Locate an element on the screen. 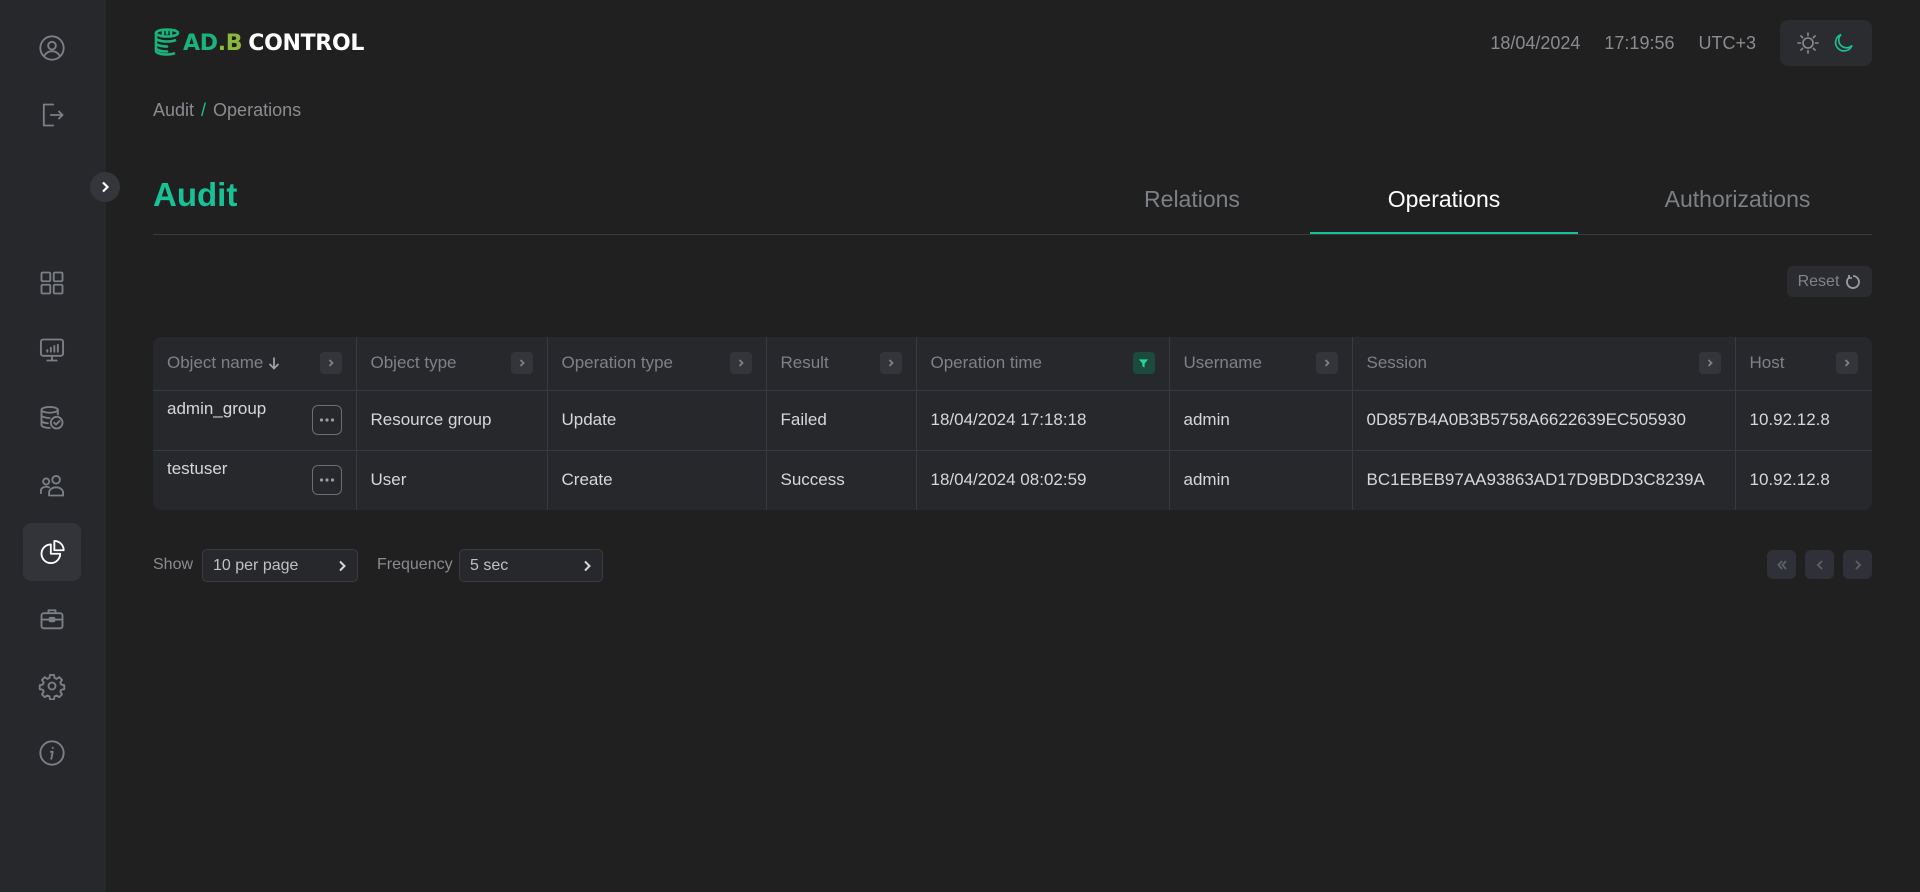 The width and height of the screenshot is (1920, 892). object-name: testuser is located at coordinates (197, 469).